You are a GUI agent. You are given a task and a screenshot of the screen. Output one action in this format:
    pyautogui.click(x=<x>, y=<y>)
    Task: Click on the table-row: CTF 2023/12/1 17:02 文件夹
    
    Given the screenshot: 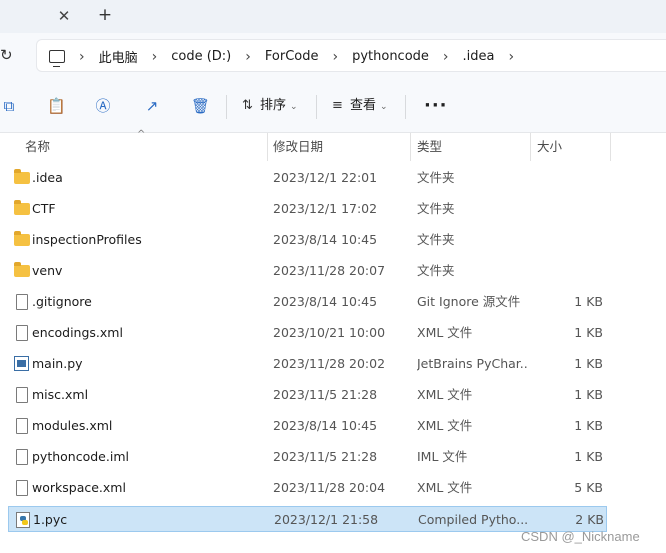 What is the action you would take?
    pyautogui.click(x=307, y=209)
    